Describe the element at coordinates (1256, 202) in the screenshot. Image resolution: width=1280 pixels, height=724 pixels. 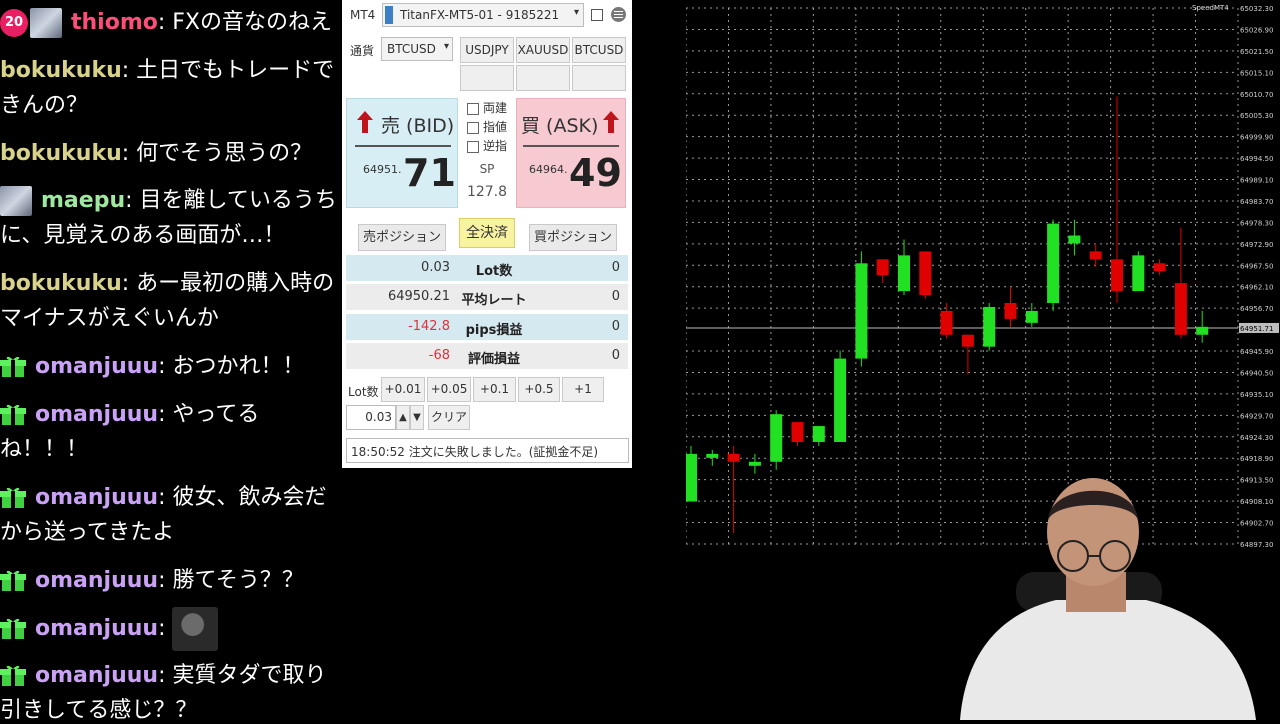
I see `y-tick-label: 64983.70` at that location.